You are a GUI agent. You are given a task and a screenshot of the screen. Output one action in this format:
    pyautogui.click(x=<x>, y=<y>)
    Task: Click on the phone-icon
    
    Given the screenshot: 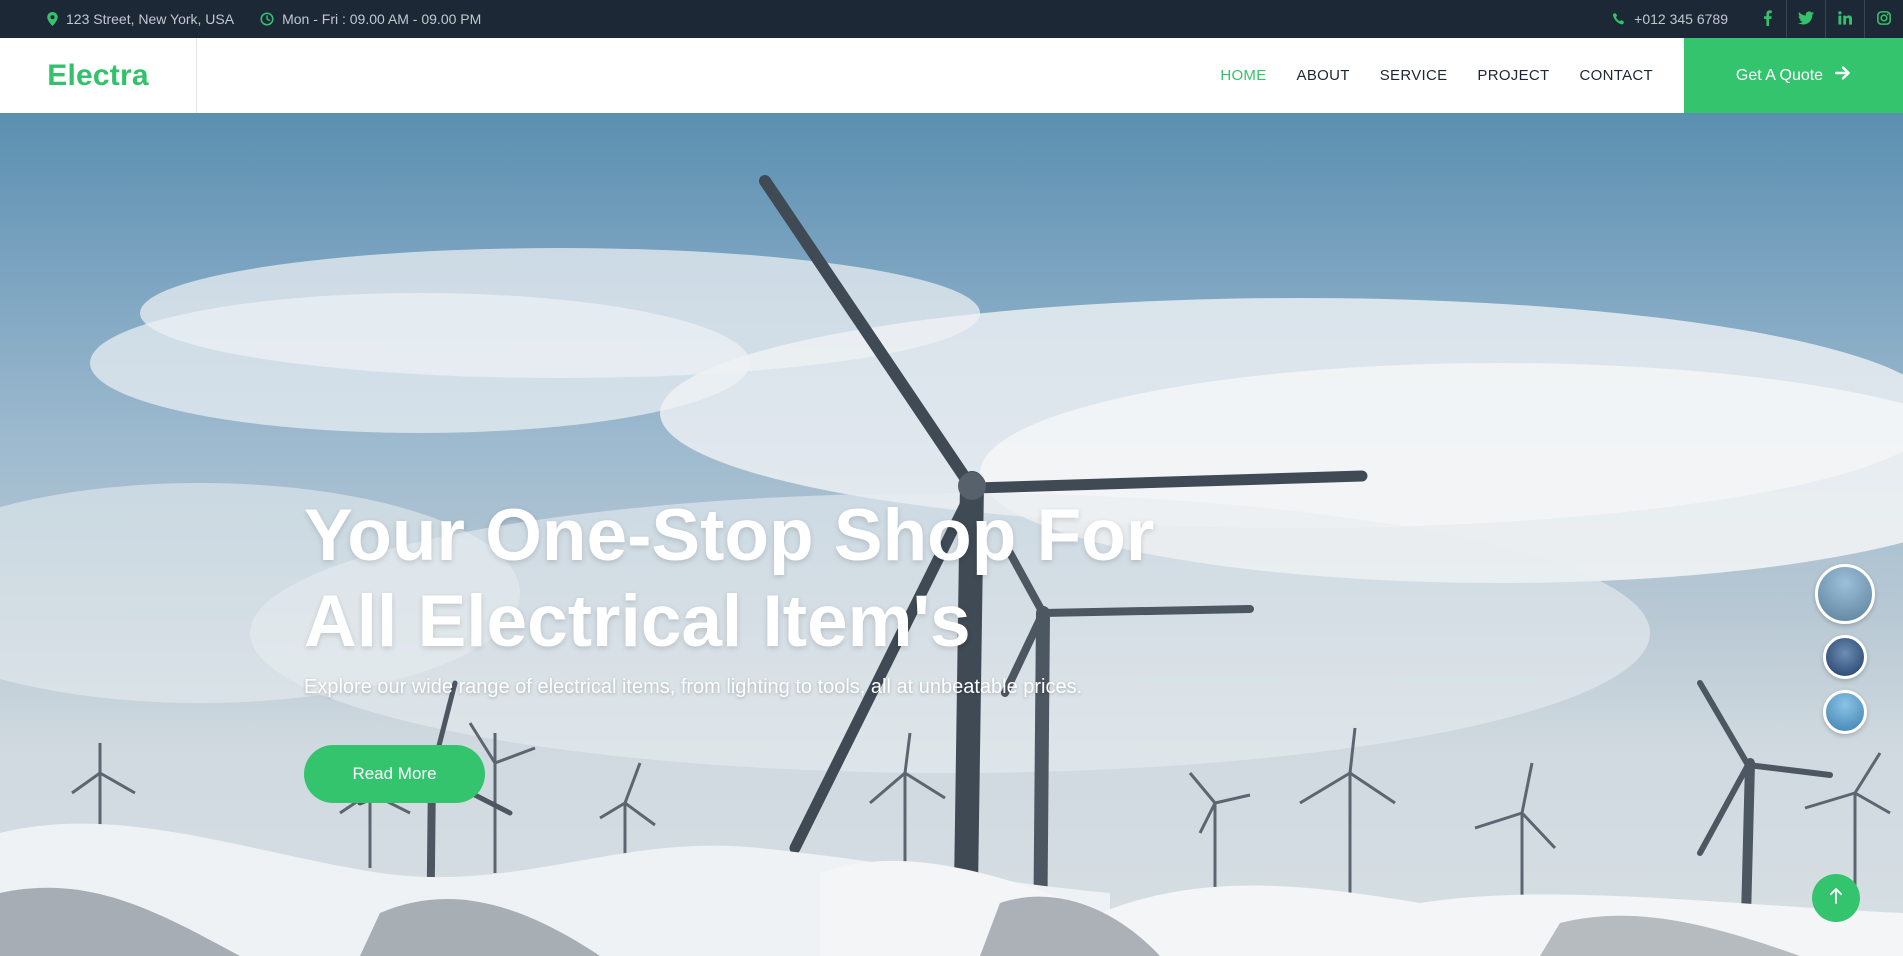 What is the action you would take?
    pyautogui.click(x=1619, y=19)
    